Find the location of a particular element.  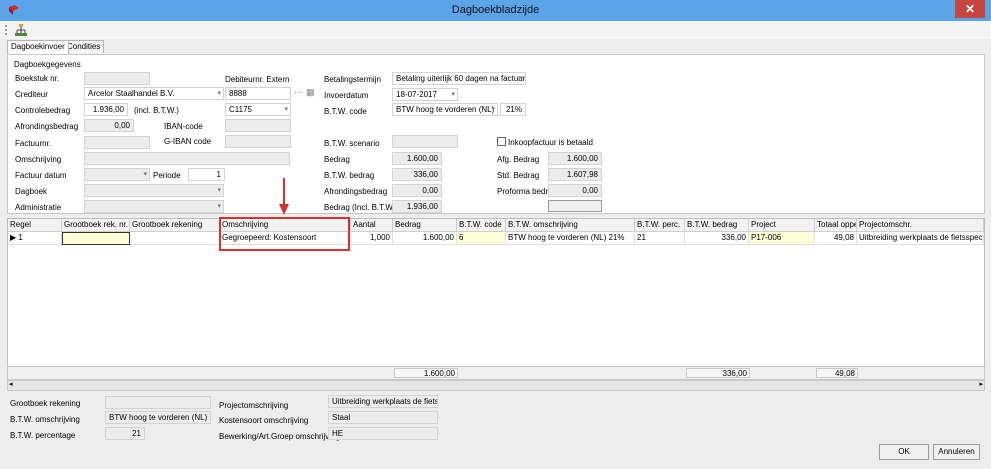

factuurnr-input is located at coordinates (117, 142).